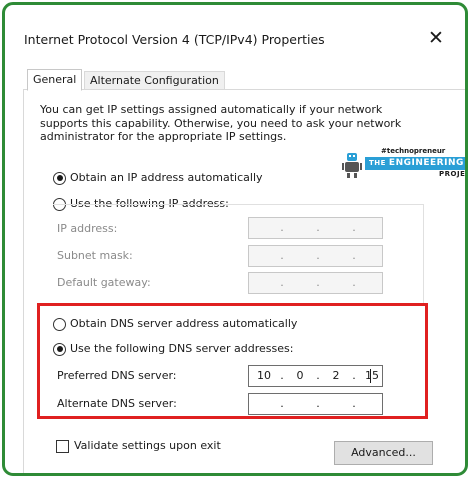 The height and width of the screenshot is (480, 472). I want to click on watermark-name: ENGINEERING, so click(426, 163).